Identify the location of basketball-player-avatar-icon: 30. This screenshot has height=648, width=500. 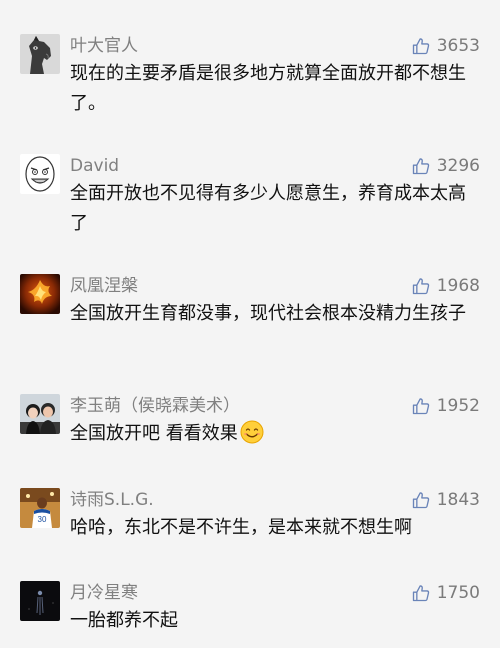
(40, 508).